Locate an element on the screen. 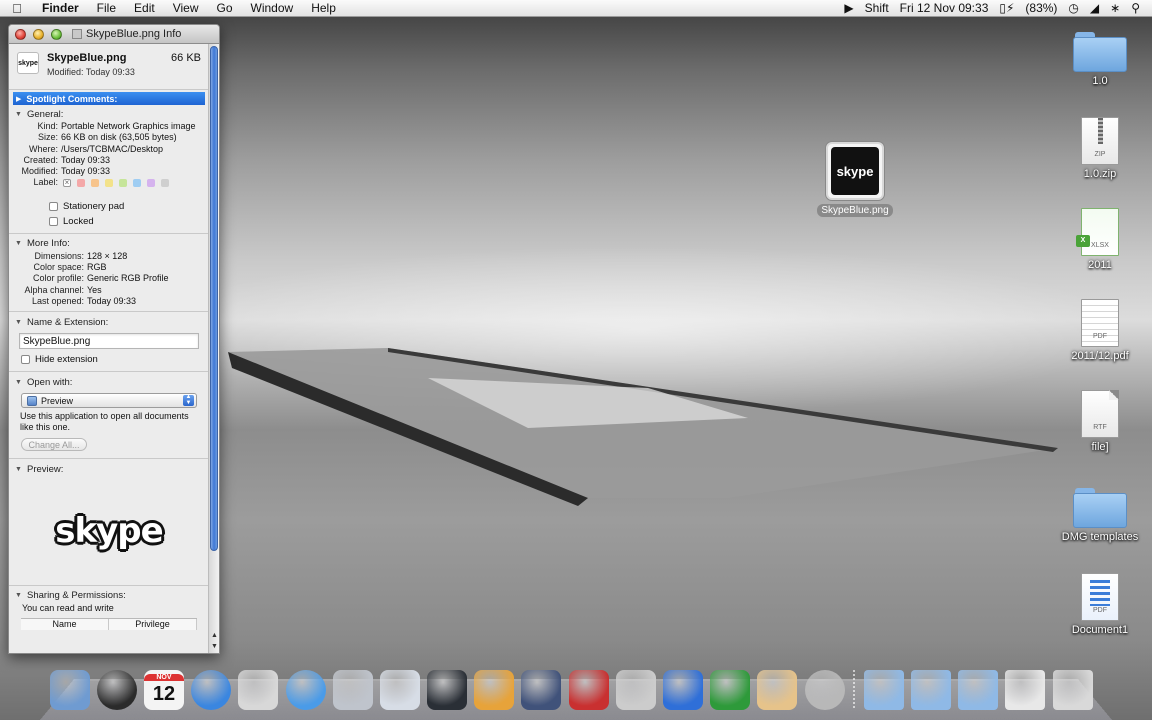 The width and height of the screenshot is (1152, 720). dock-quicktime-icon is located at coordinates (211, 690).